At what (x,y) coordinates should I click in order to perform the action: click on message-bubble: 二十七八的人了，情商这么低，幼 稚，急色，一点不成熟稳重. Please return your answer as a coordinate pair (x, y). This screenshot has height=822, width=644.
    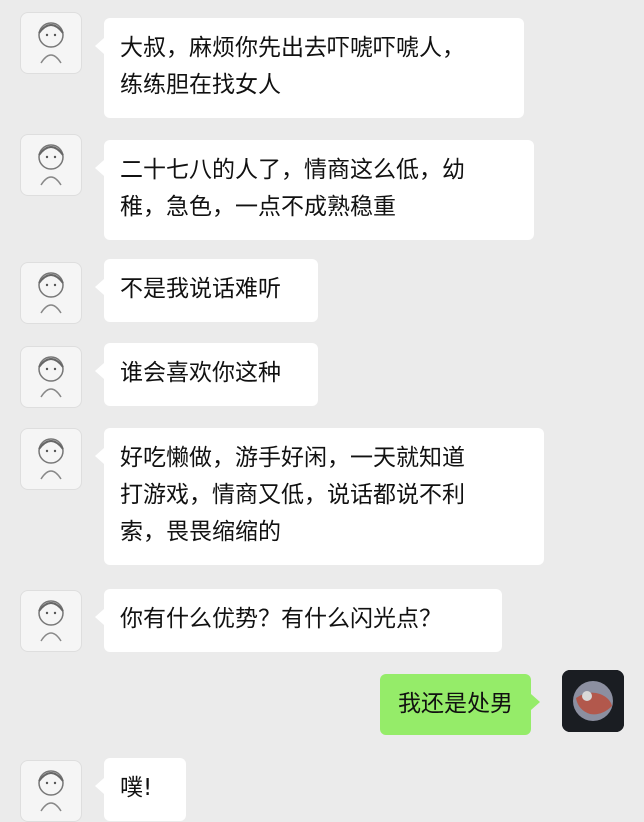
    Looking at the image, I should click on (314, 190).